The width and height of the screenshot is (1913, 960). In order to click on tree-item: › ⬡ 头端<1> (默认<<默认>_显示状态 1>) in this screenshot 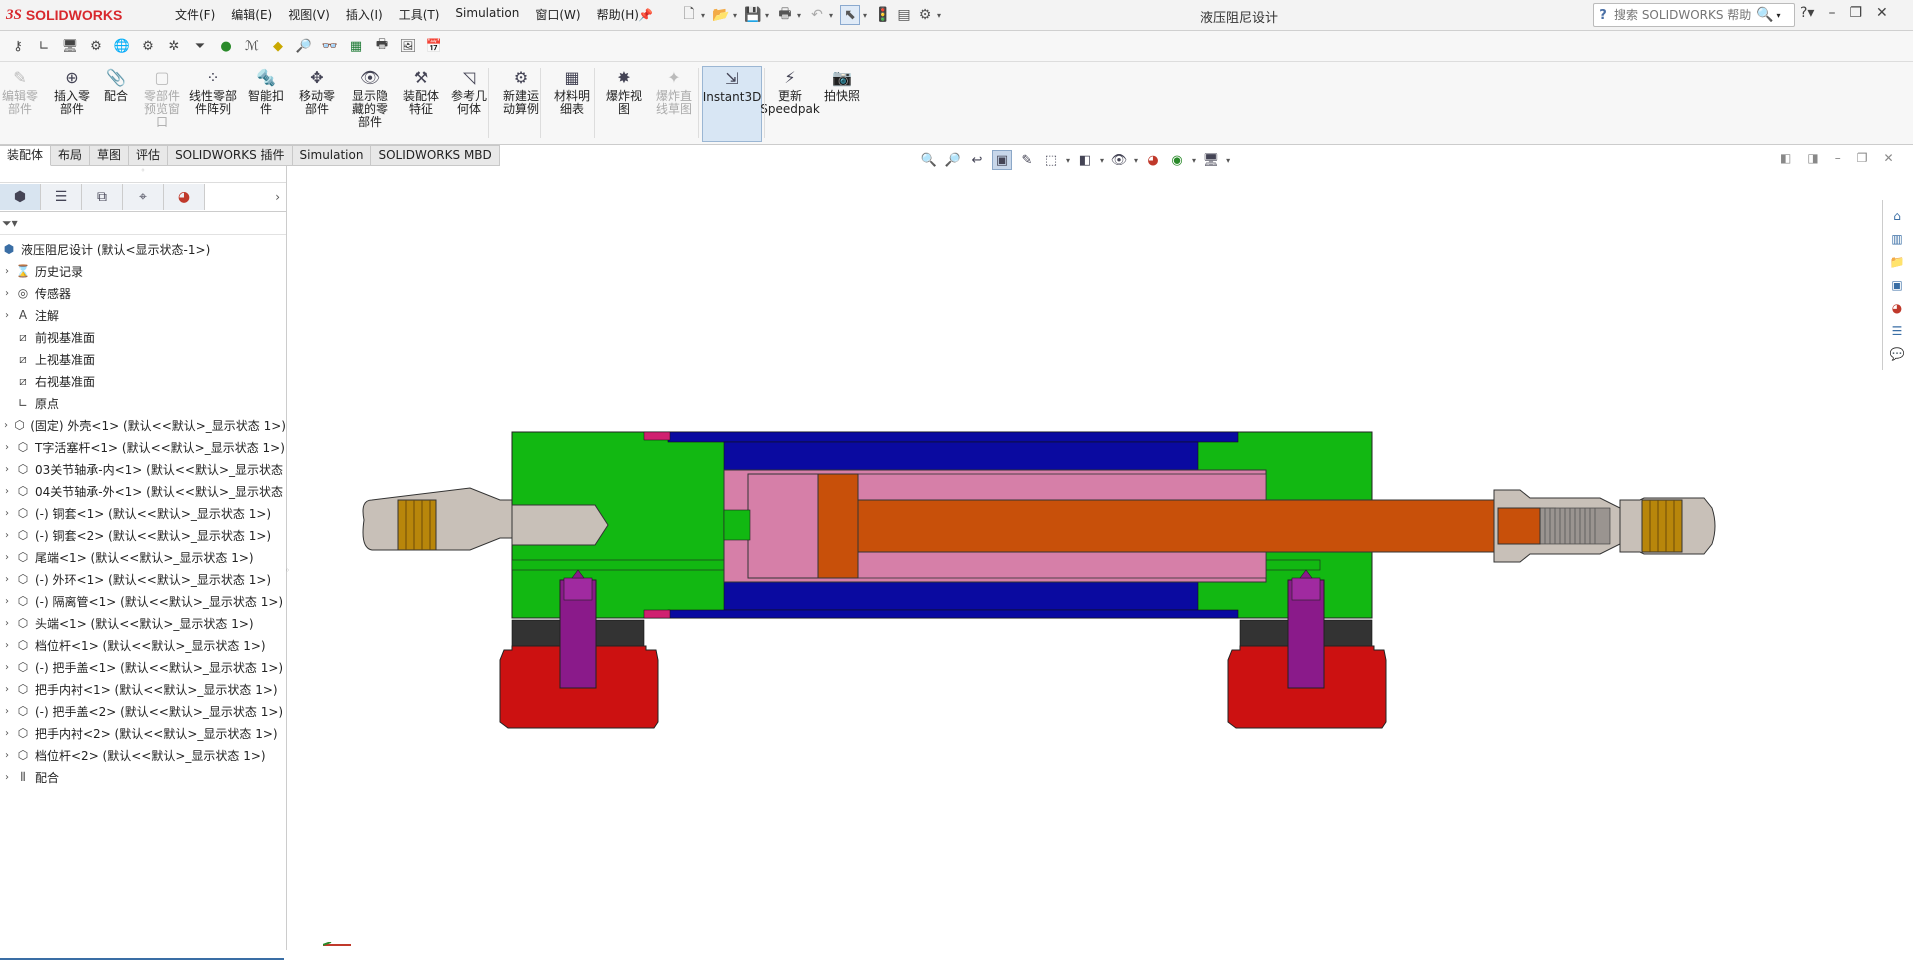, I will do `click(143, 623)`.